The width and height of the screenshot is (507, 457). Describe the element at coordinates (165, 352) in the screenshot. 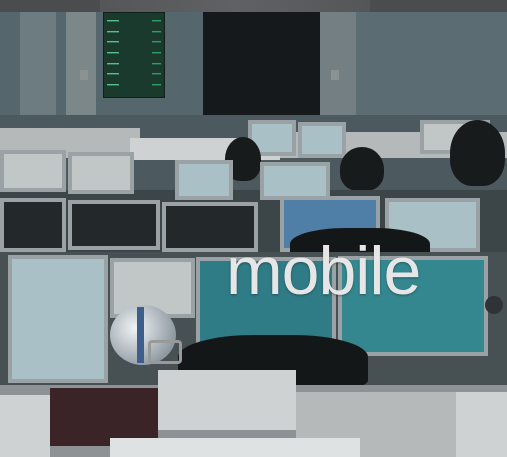

I see `helmet-facemask` at that location.